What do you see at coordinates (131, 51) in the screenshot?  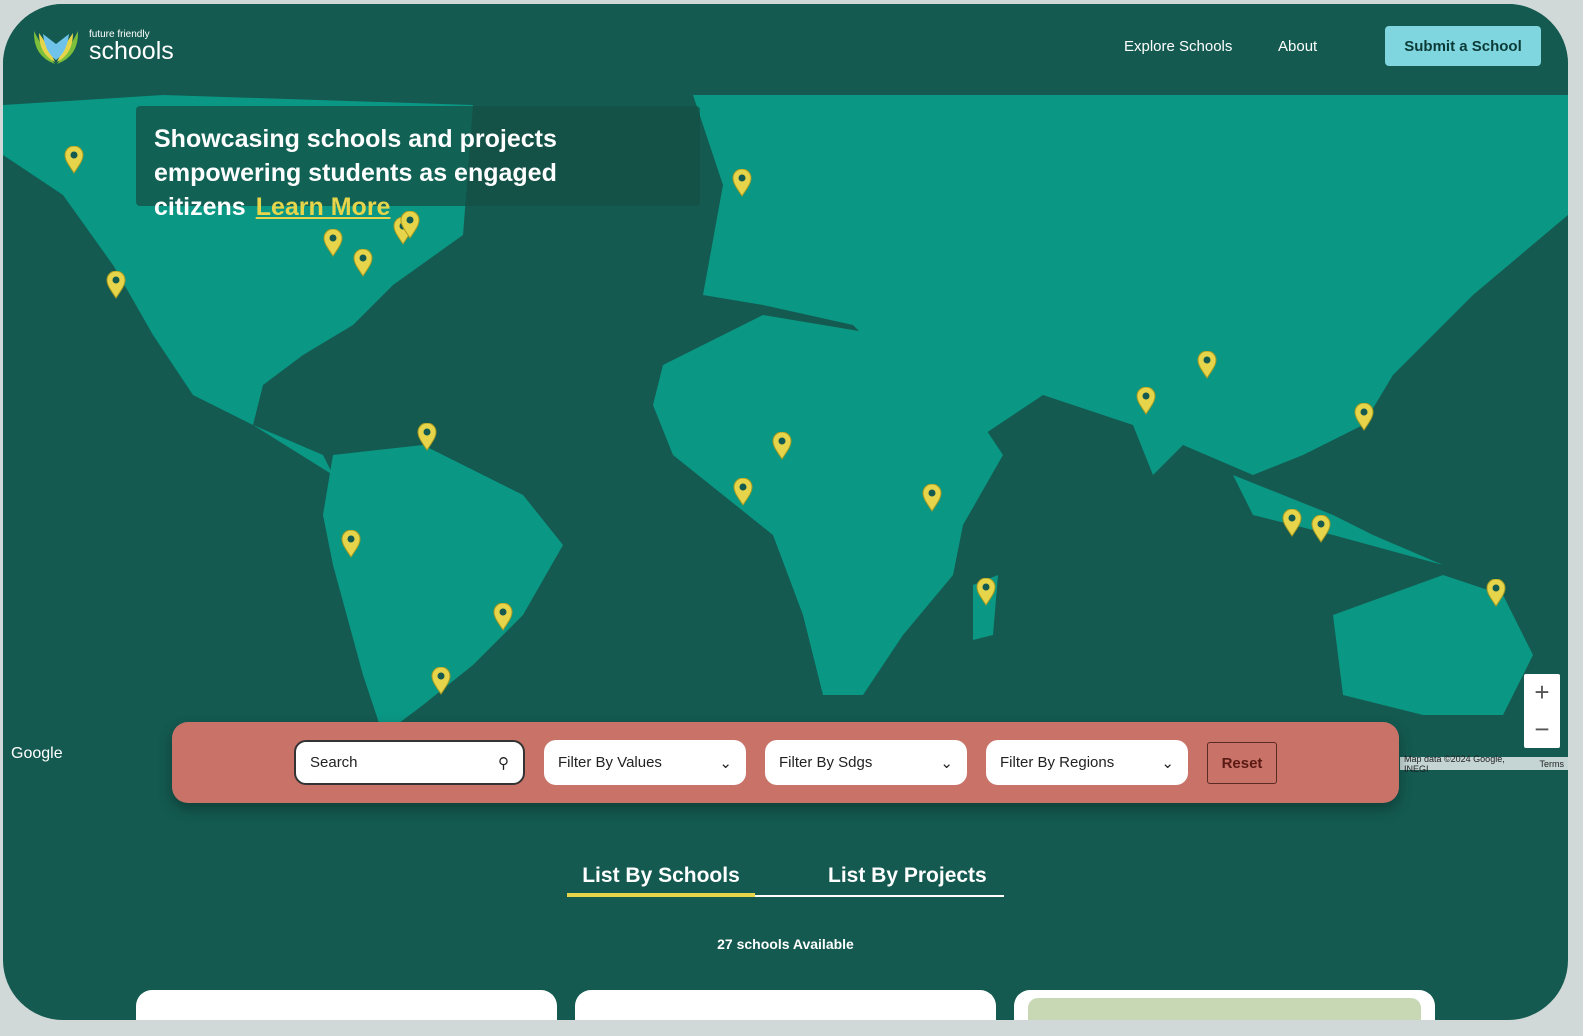 I see `logo-name: schools` at bounding box center [131, 51].